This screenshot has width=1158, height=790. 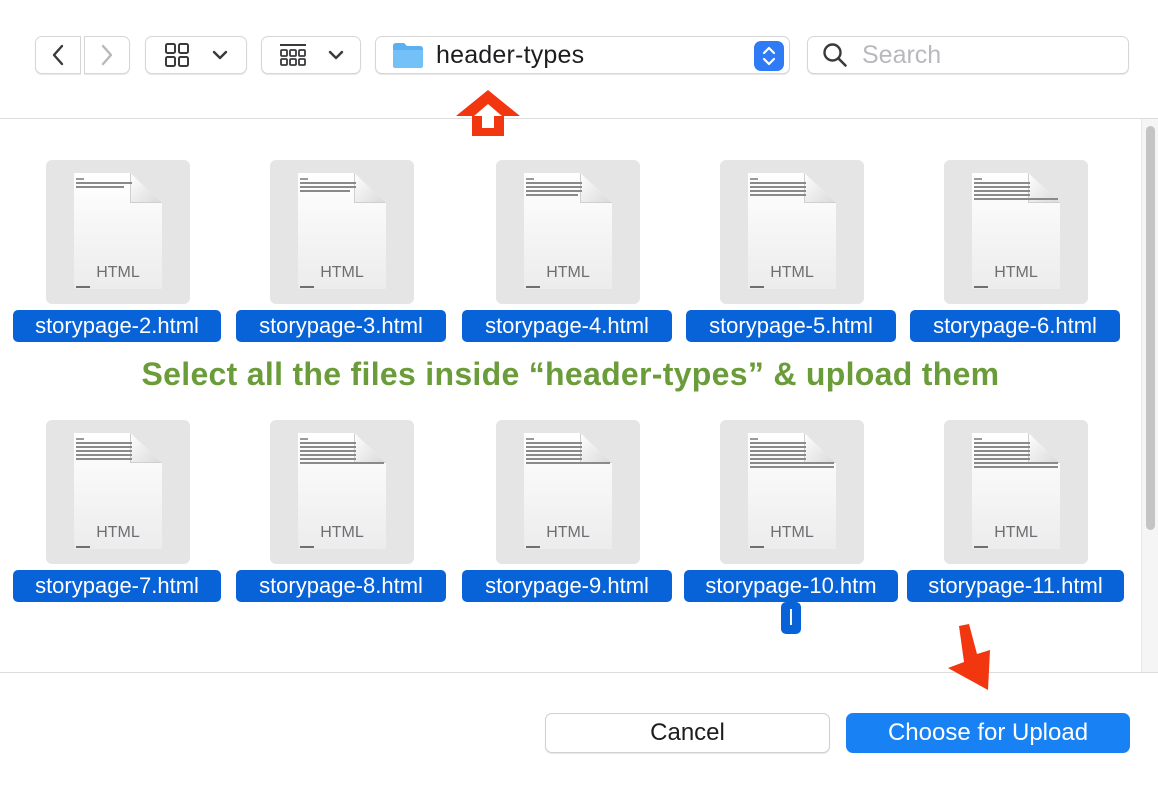 I want to click on view-mode-icons-button, so click(x=196, y=55).